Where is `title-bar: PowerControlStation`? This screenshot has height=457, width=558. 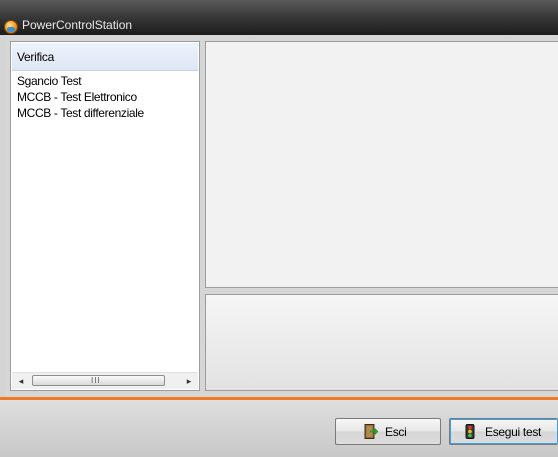 title-bar: PowerControlStation is located at coordinates (279, 17).